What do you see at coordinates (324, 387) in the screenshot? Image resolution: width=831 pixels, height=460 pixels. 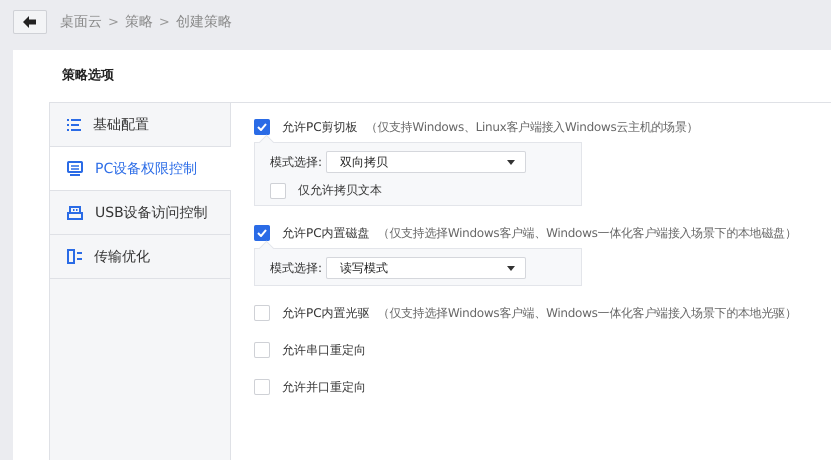 I see `option-label: 允许并口重定向` at bounding box center [324, 387].